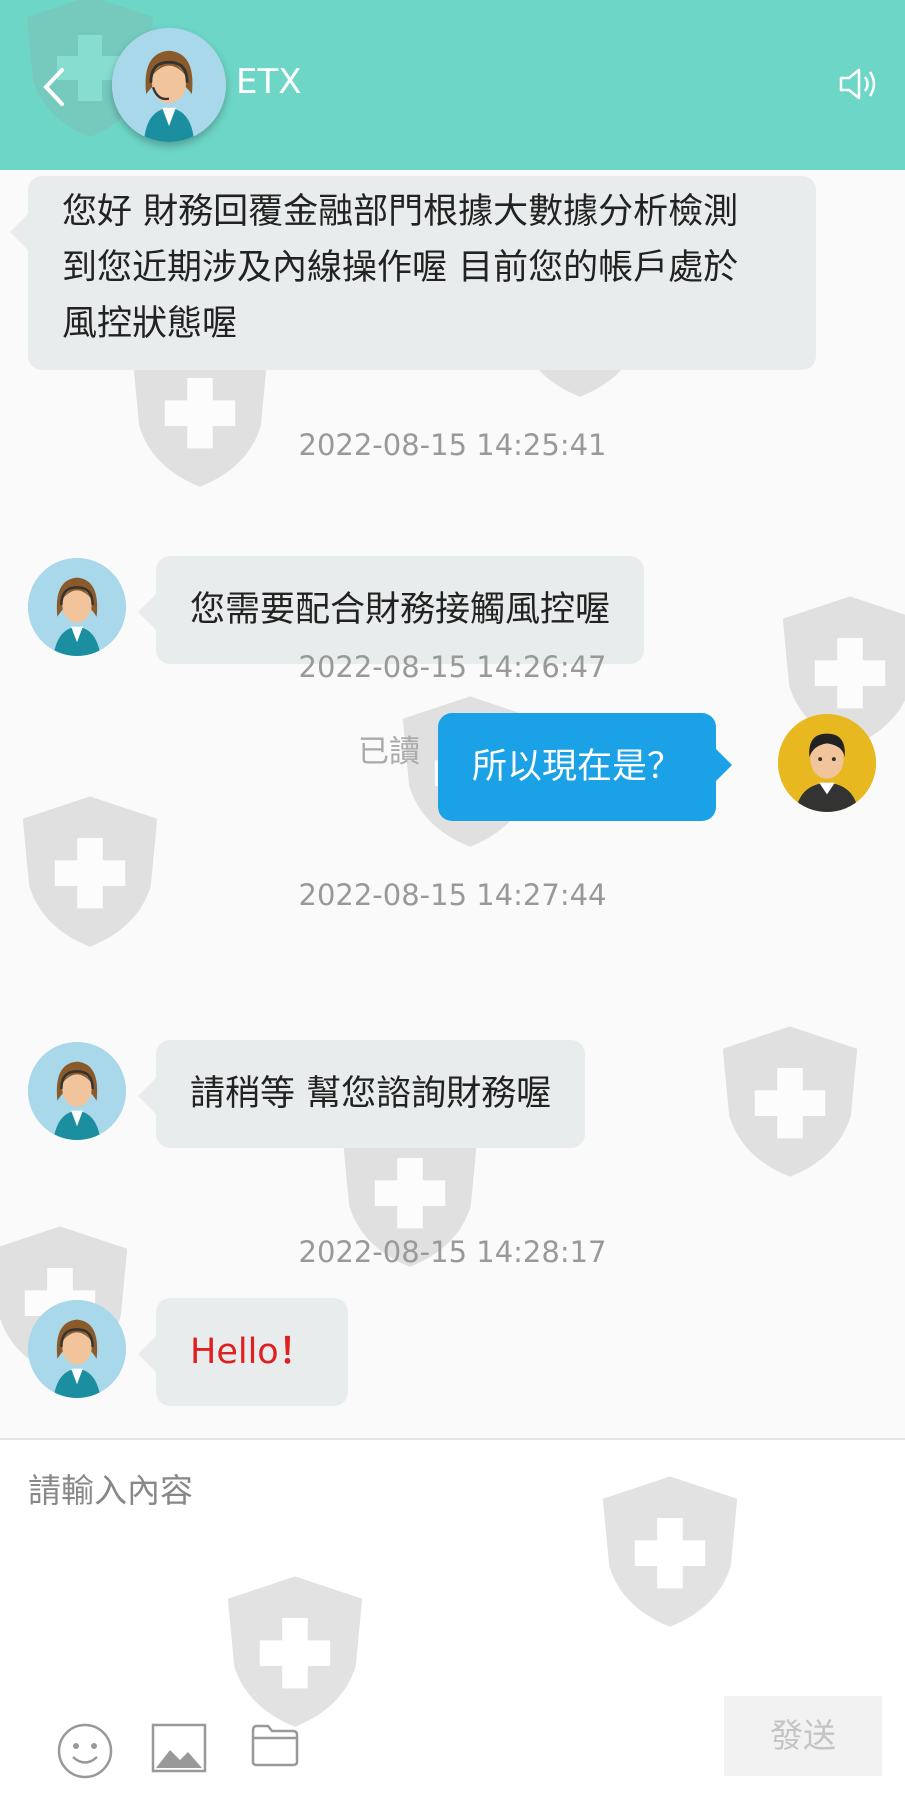 The image size is (905, 1812). Describe the element at coordinates (389, 752) in the screenshot. I see `read-status: 已讀` at that location.